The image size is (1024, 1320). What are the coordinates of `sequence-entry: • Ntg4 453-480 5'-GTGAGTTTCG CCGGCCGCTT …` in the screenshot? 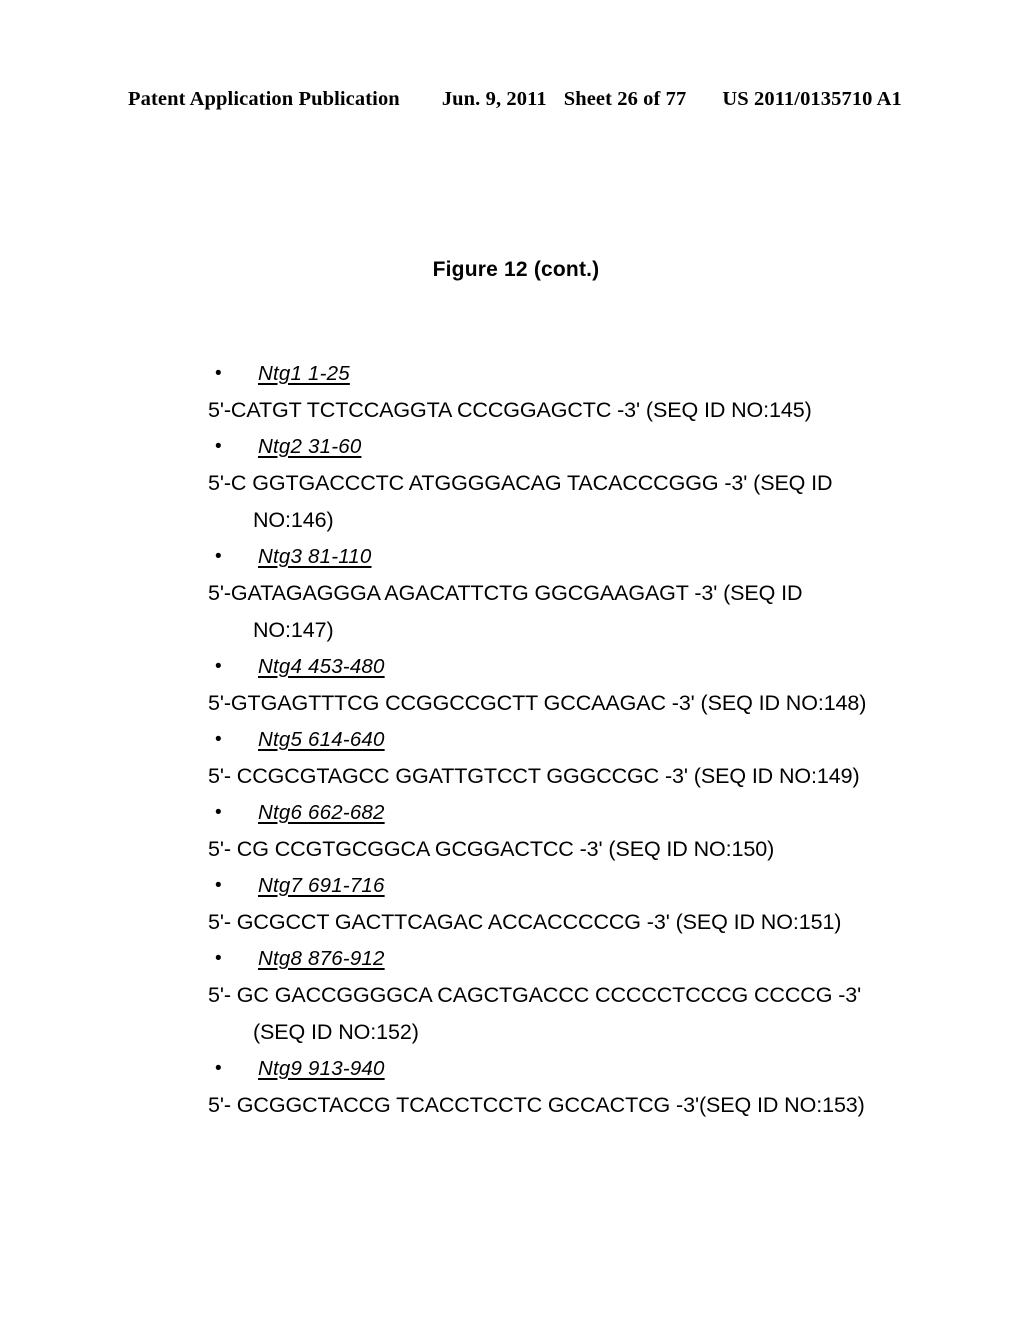 It's located at (512, 685).